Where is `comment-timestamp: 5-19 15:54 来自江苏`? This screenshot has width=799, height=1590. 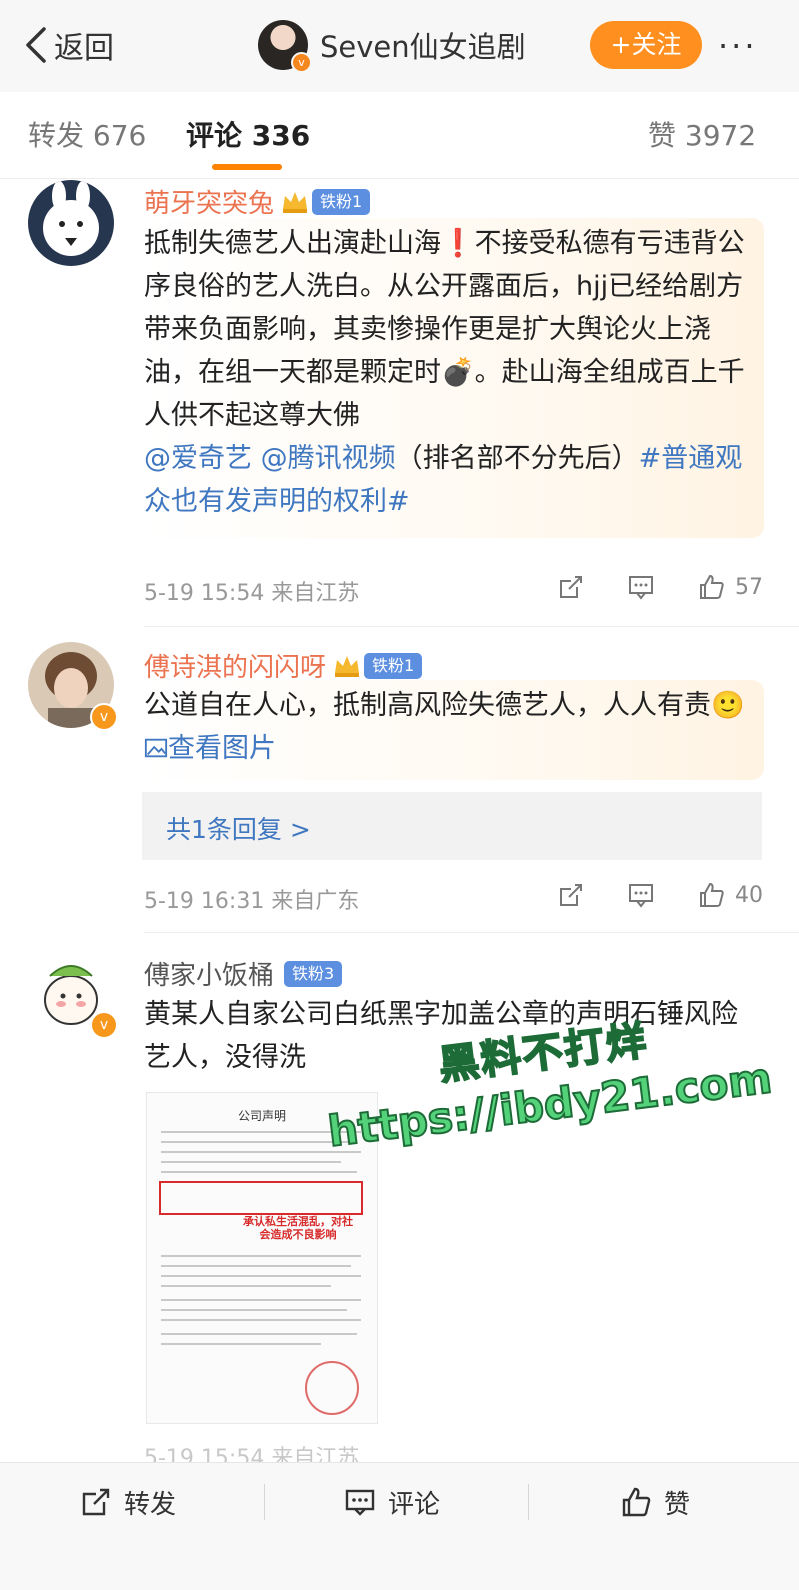 comment-timestamp: 5-19 15:54 来自江苏 is located at coordinates (252, 593).